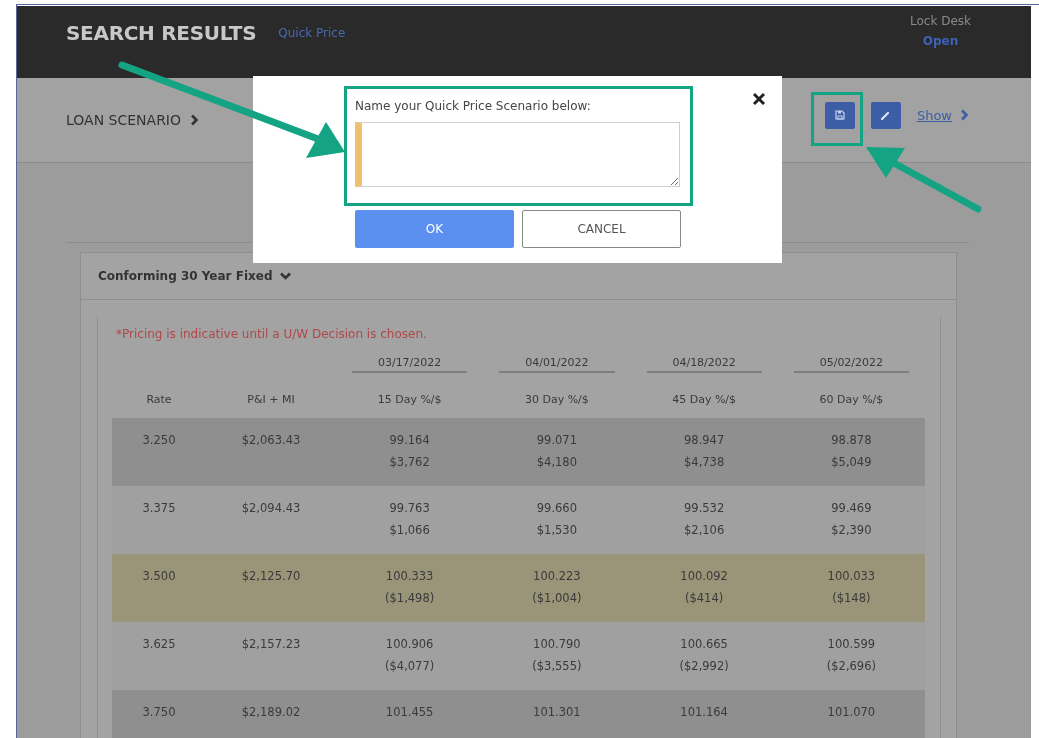 This screenshot has height=738, width=1039. What do you see at coordinates (409, 712) in the screenshot?
I see `table-cell-text: 101.455` at bounding box center [409, 712].